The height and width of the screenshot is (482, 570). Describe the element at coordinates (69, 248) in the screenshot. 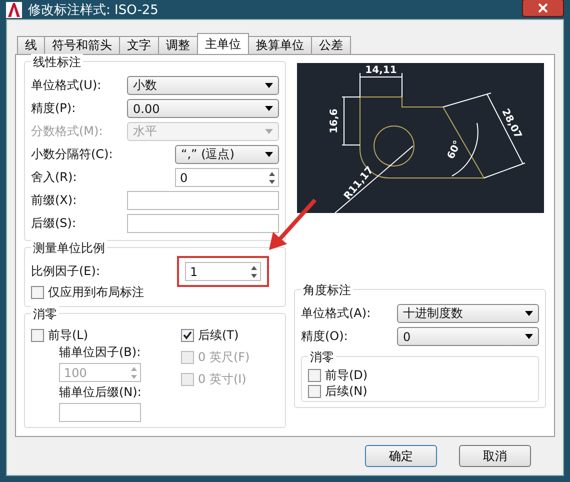

I see `group-title: 测量单位比例` at that location.